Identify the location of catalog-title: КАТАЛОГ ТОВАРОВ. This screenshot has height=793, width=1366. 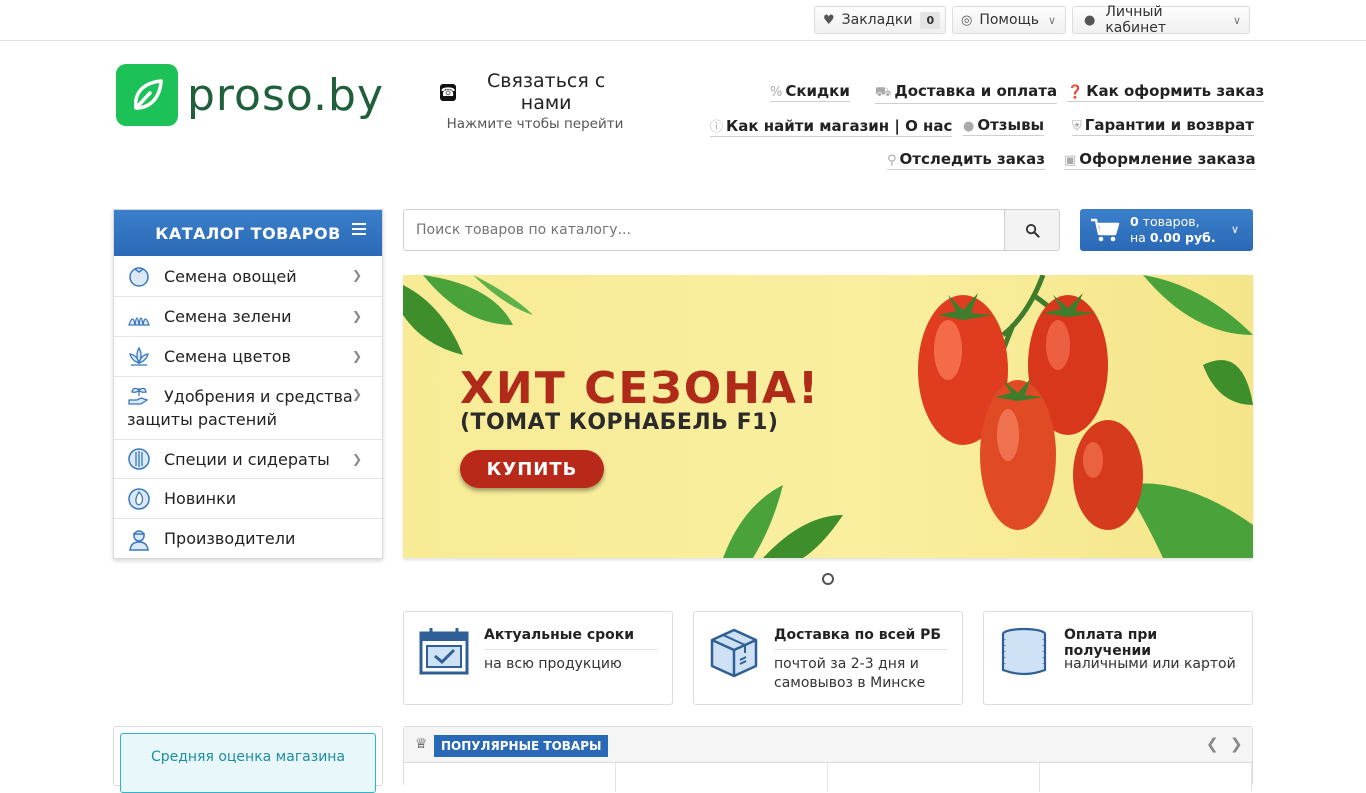
(248, 233).